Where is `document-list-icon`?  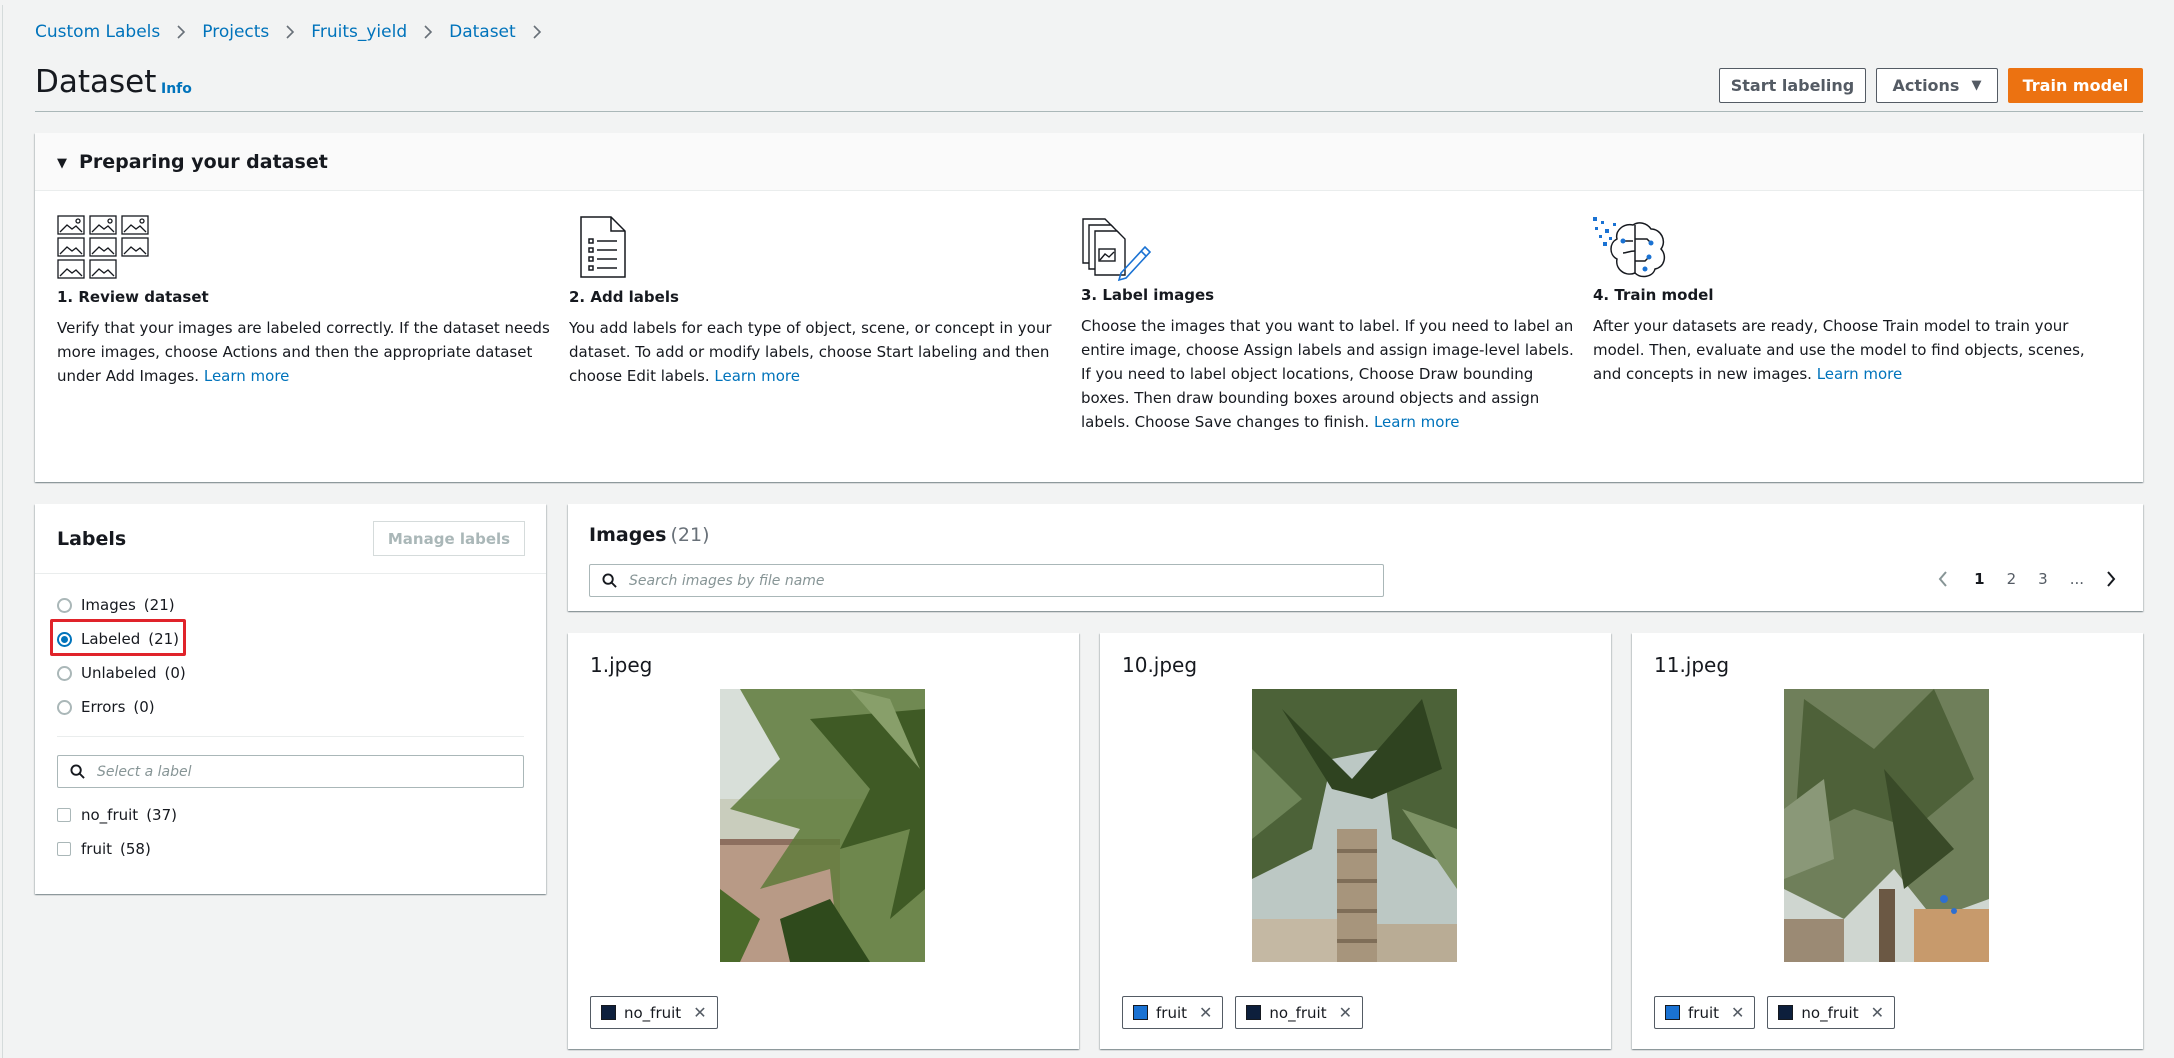
document-list-icon is located at coordinates (819, 249).